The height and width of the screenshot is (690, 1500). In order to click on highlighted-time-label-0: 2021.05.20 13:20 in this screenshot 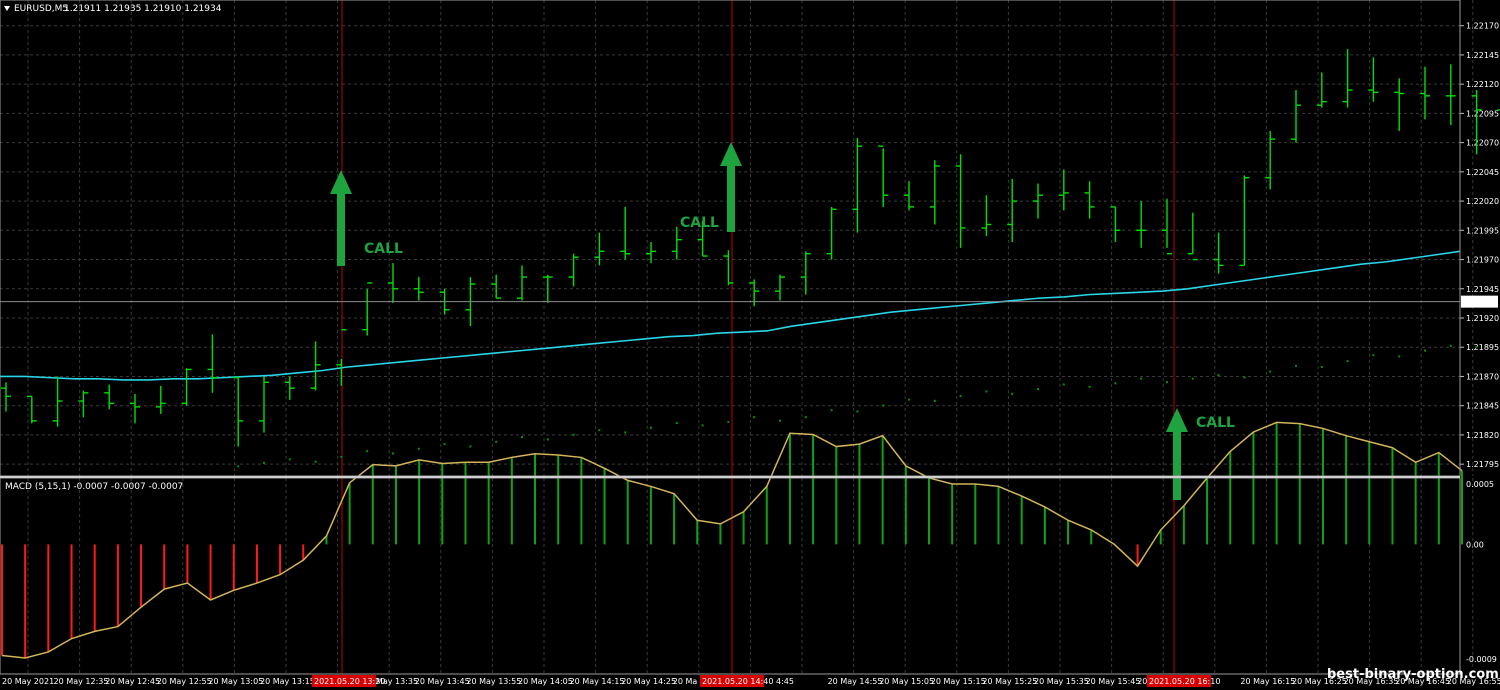, I will do `click(349, 681)`.